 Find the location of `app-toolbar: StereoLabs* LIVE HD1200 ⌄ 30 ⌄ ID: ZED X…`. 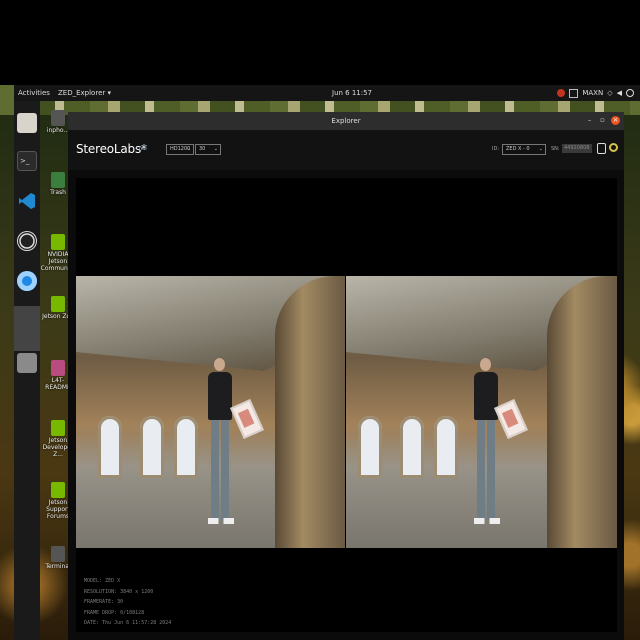

app-toolbar: StereoLabs* LIVE HD1200 ⌄ 30 ⌄ ID: ZED X… is located at coordinates (346, 150).